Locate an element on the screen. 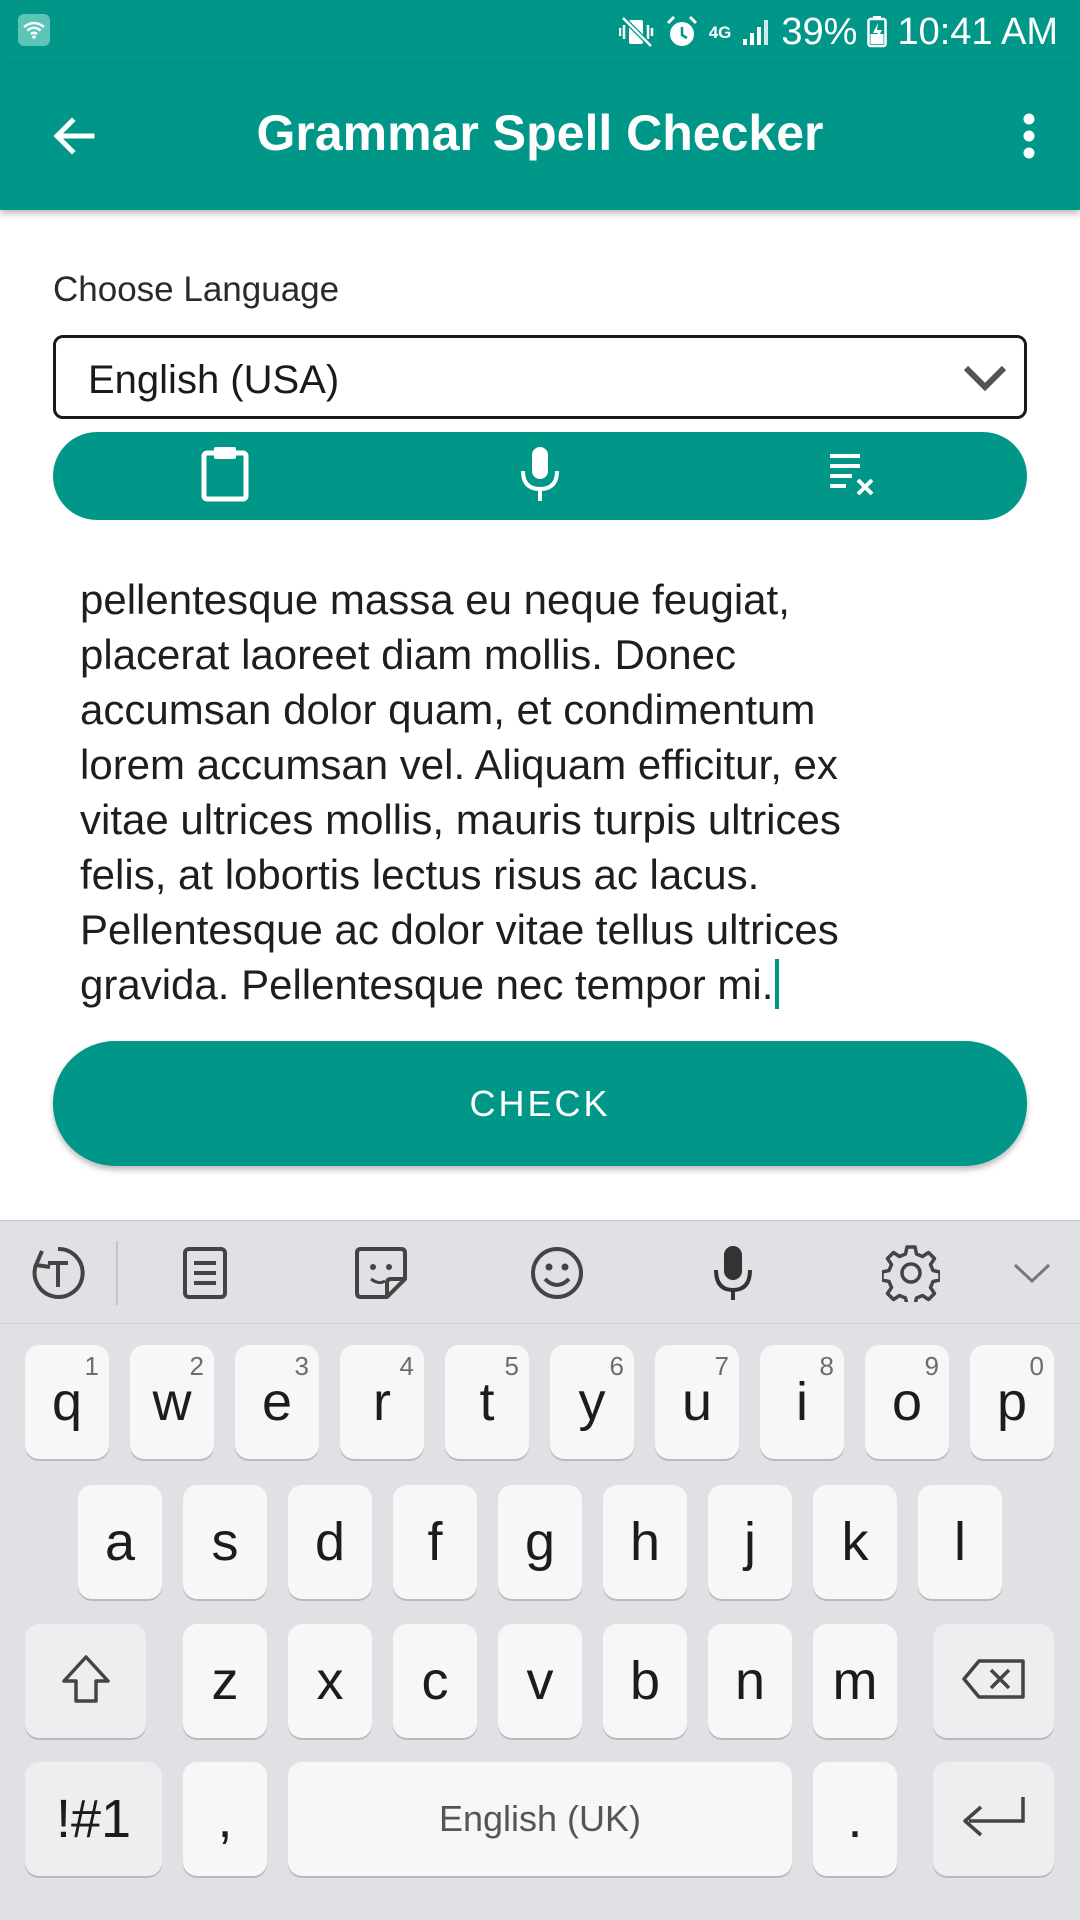 This screenshot has height=1920, width=1080. sticker-button is located at coordinates (381, 1275).